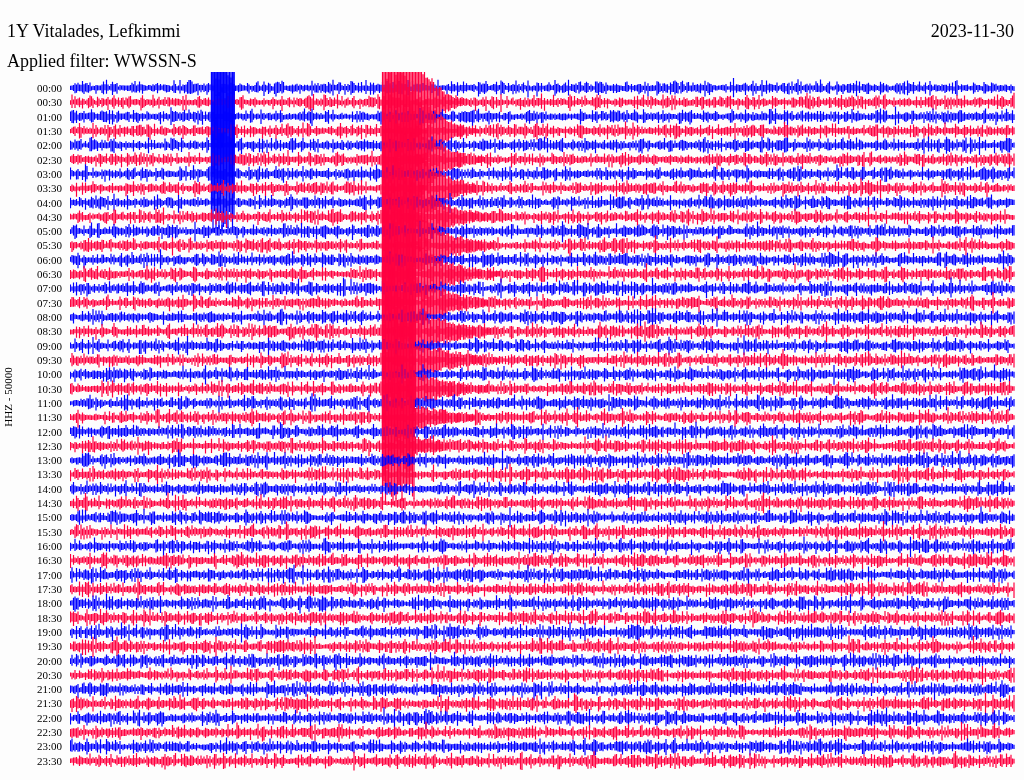  I want to click on time-label: 01:30, so click(49, 131).